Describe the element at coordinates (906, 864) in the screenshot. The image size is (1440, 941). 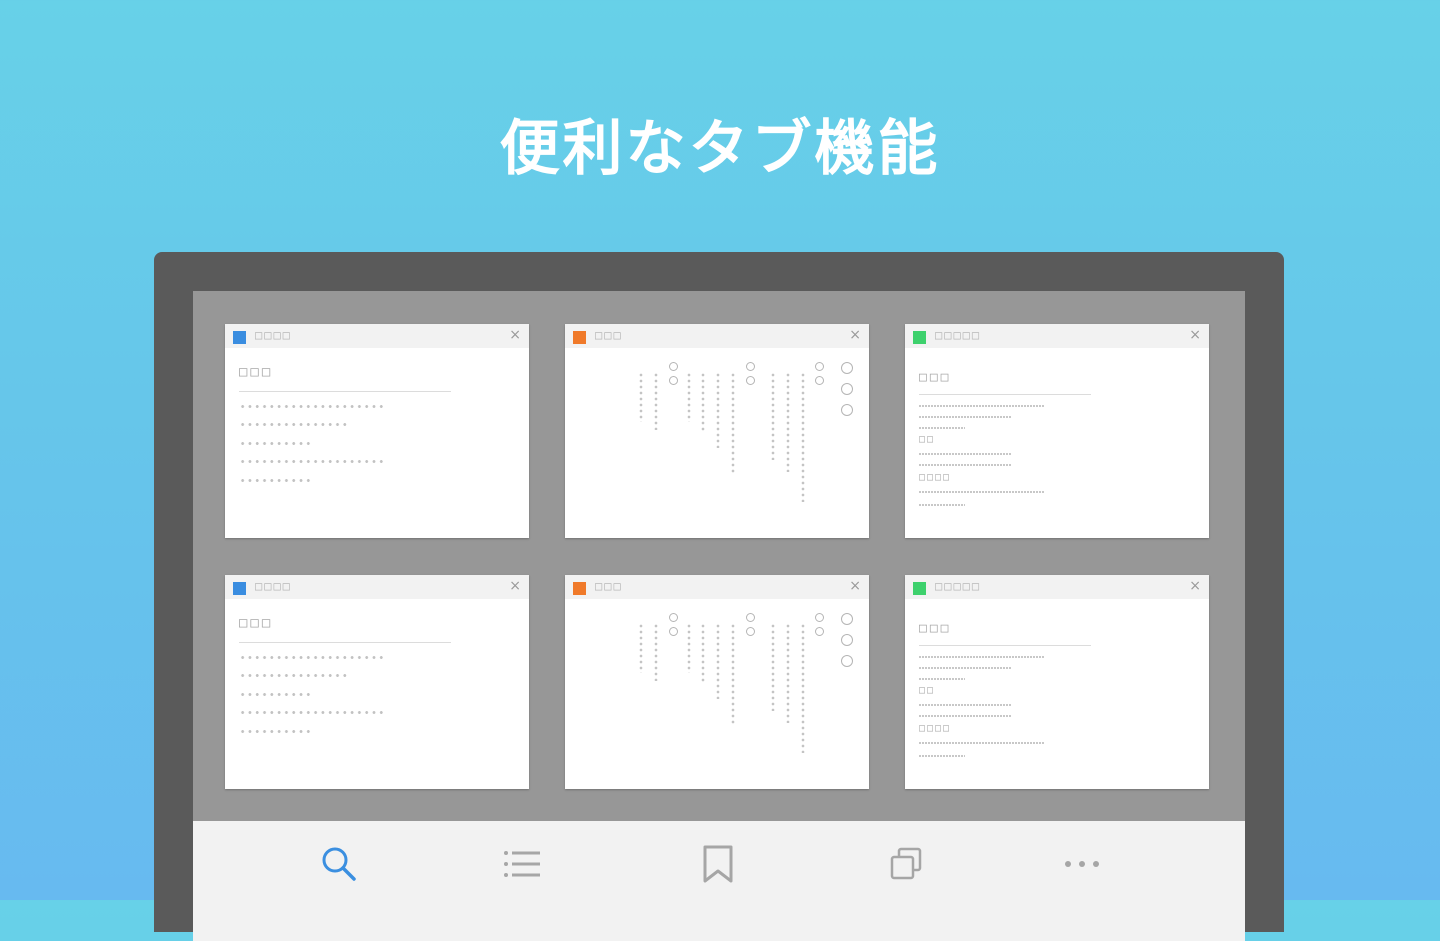
I see `tabs-button` at that location.